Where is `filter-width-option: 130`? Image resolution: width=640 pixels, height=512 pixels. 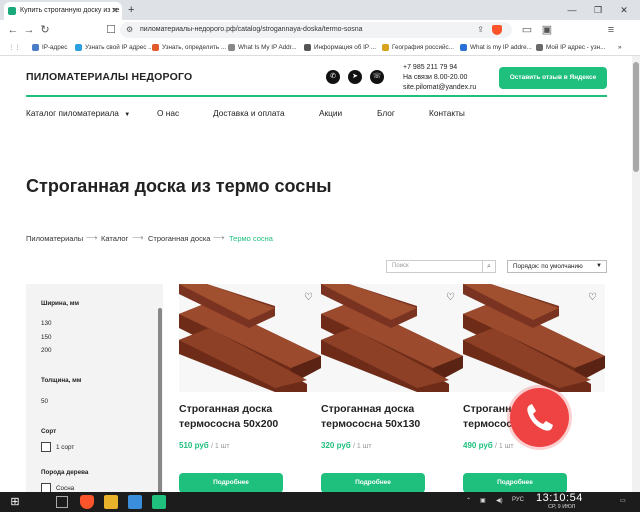
filter-width-option: 130 is located at coordinates (46, 323).